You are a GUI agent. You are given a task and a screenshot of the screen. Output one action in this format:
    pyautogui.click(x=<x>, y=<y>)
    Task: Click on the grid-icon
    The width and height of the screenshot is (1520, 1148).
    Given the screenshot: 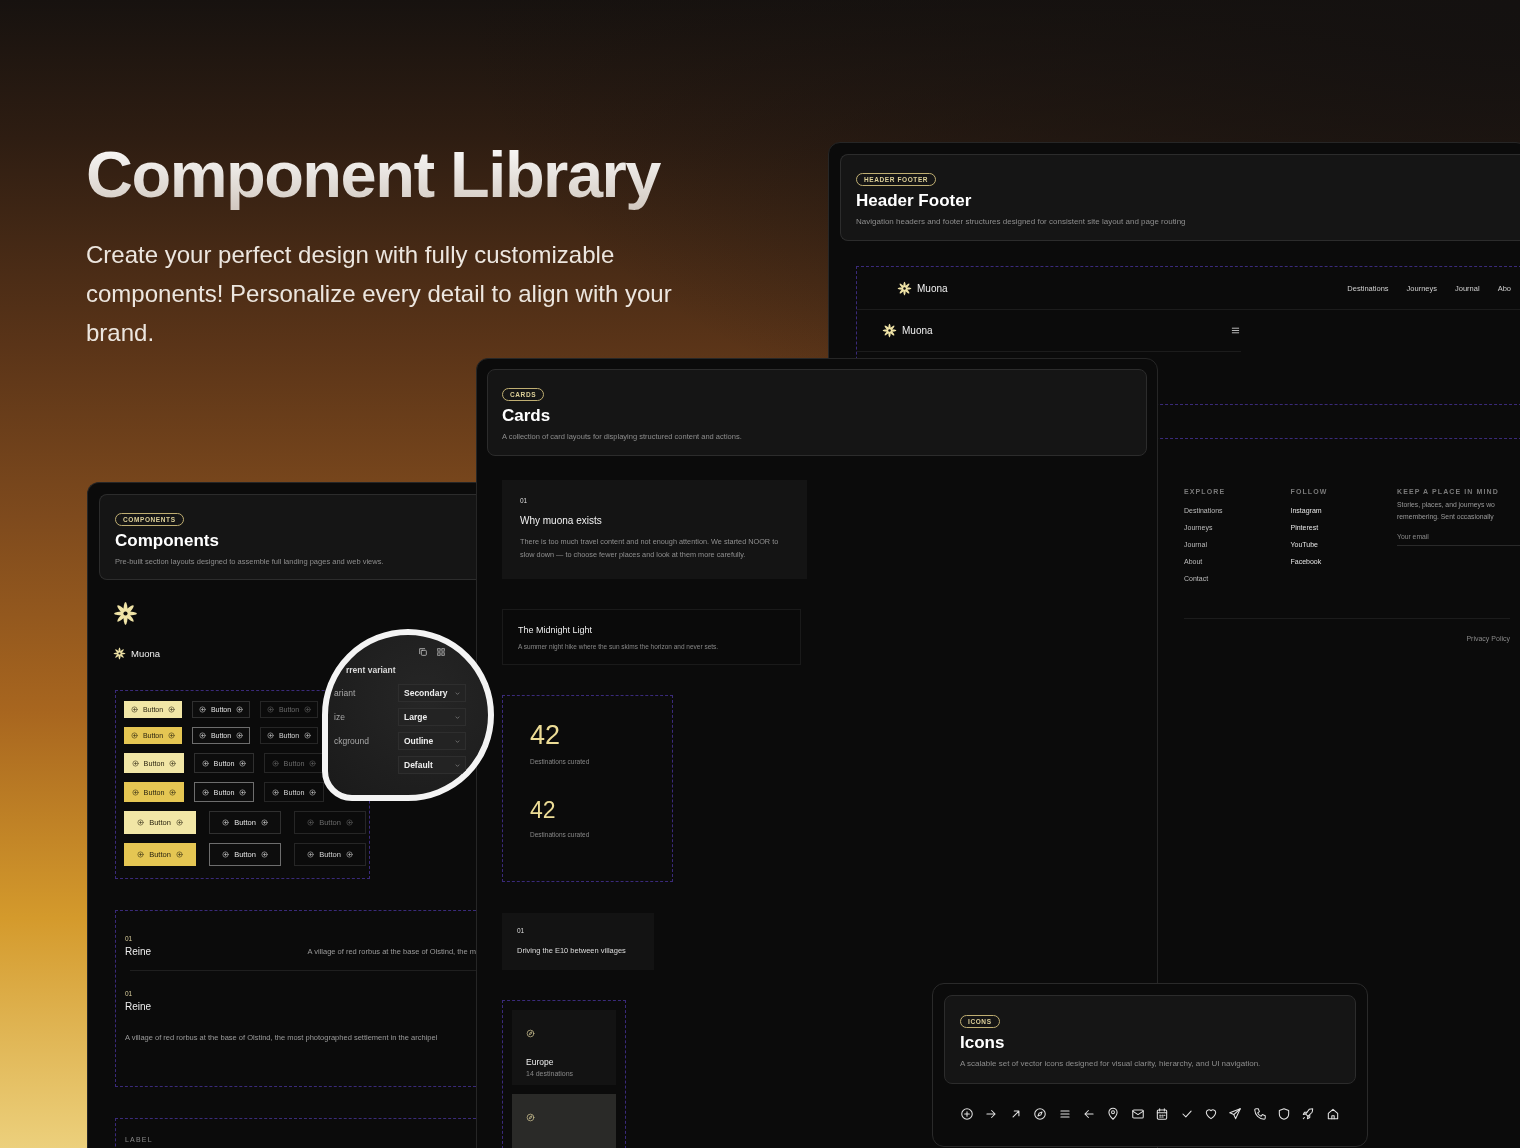 What is the action you would take?
    pyautogui.click(x=441, y=652)
    